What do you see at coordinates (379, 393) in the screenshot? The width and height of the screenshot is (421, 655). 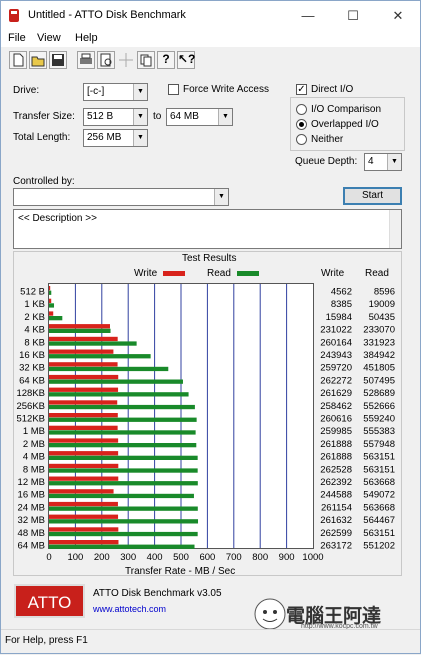 I see `read-value: 528689` at bounding box center [379, 393].